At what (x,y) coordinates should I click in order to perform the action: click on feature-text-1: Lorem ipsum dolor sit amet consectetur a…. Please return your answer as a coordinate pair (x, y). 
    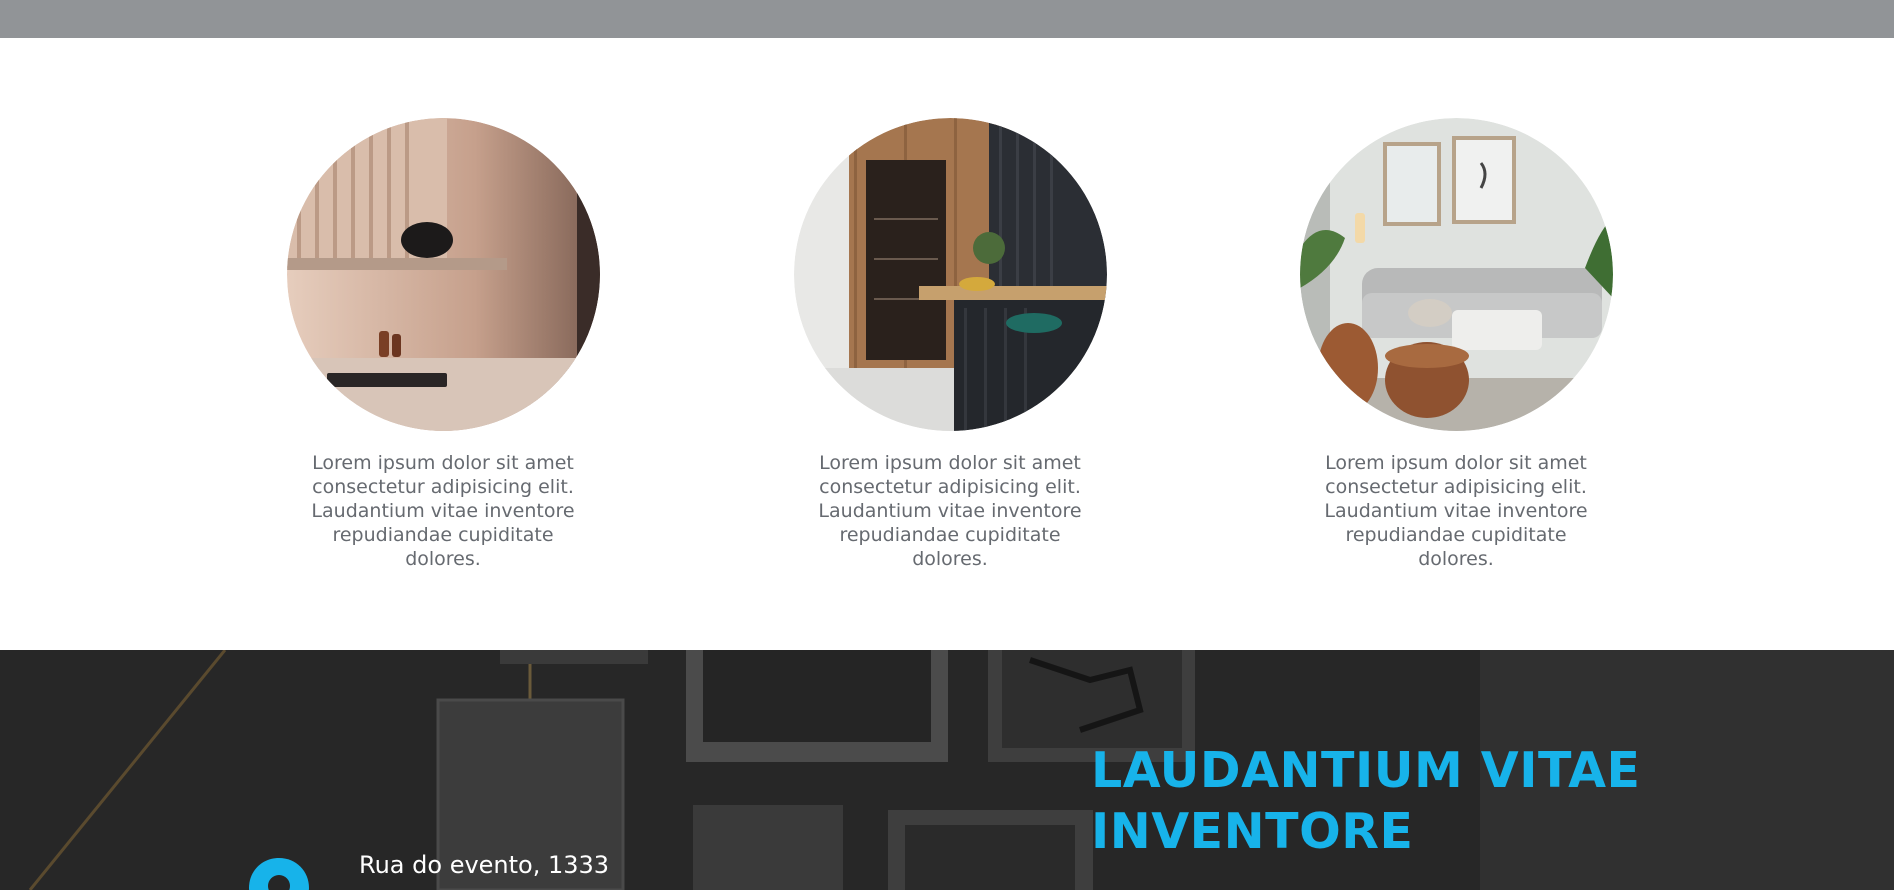
    Looking at the image, I should click on (443, 511).